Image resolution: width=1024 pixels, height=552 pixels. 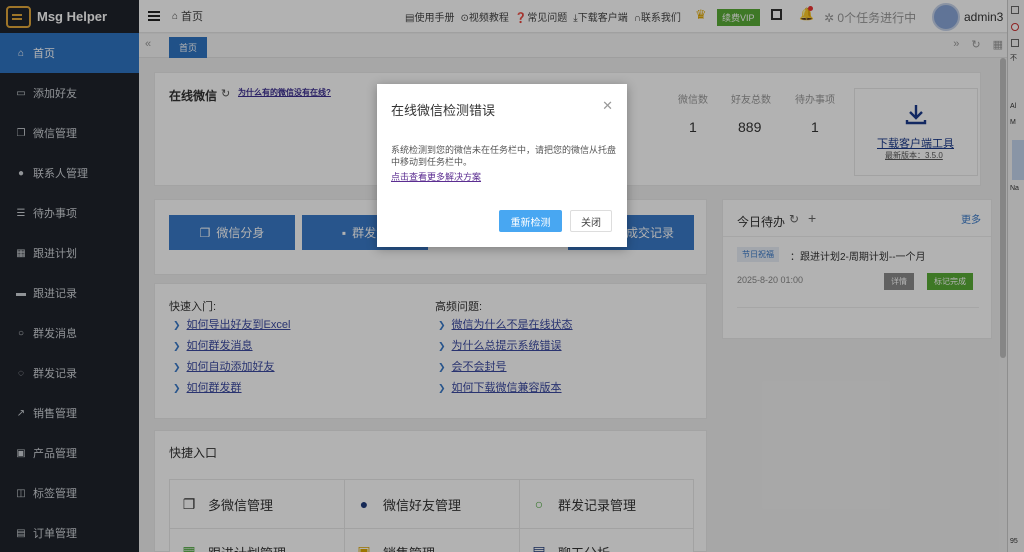 I want to click on dialog-title: 在线微信检测错误, so click(x=443, y=110).